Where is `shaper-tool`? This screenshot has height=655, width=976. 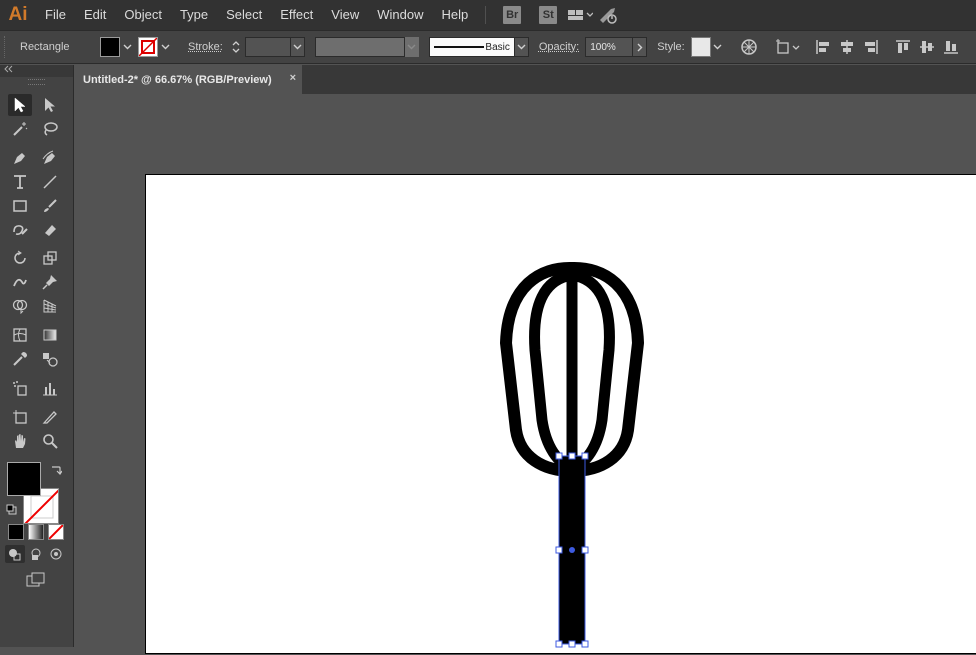 shaper-tool is located at coordinates (20, 230).